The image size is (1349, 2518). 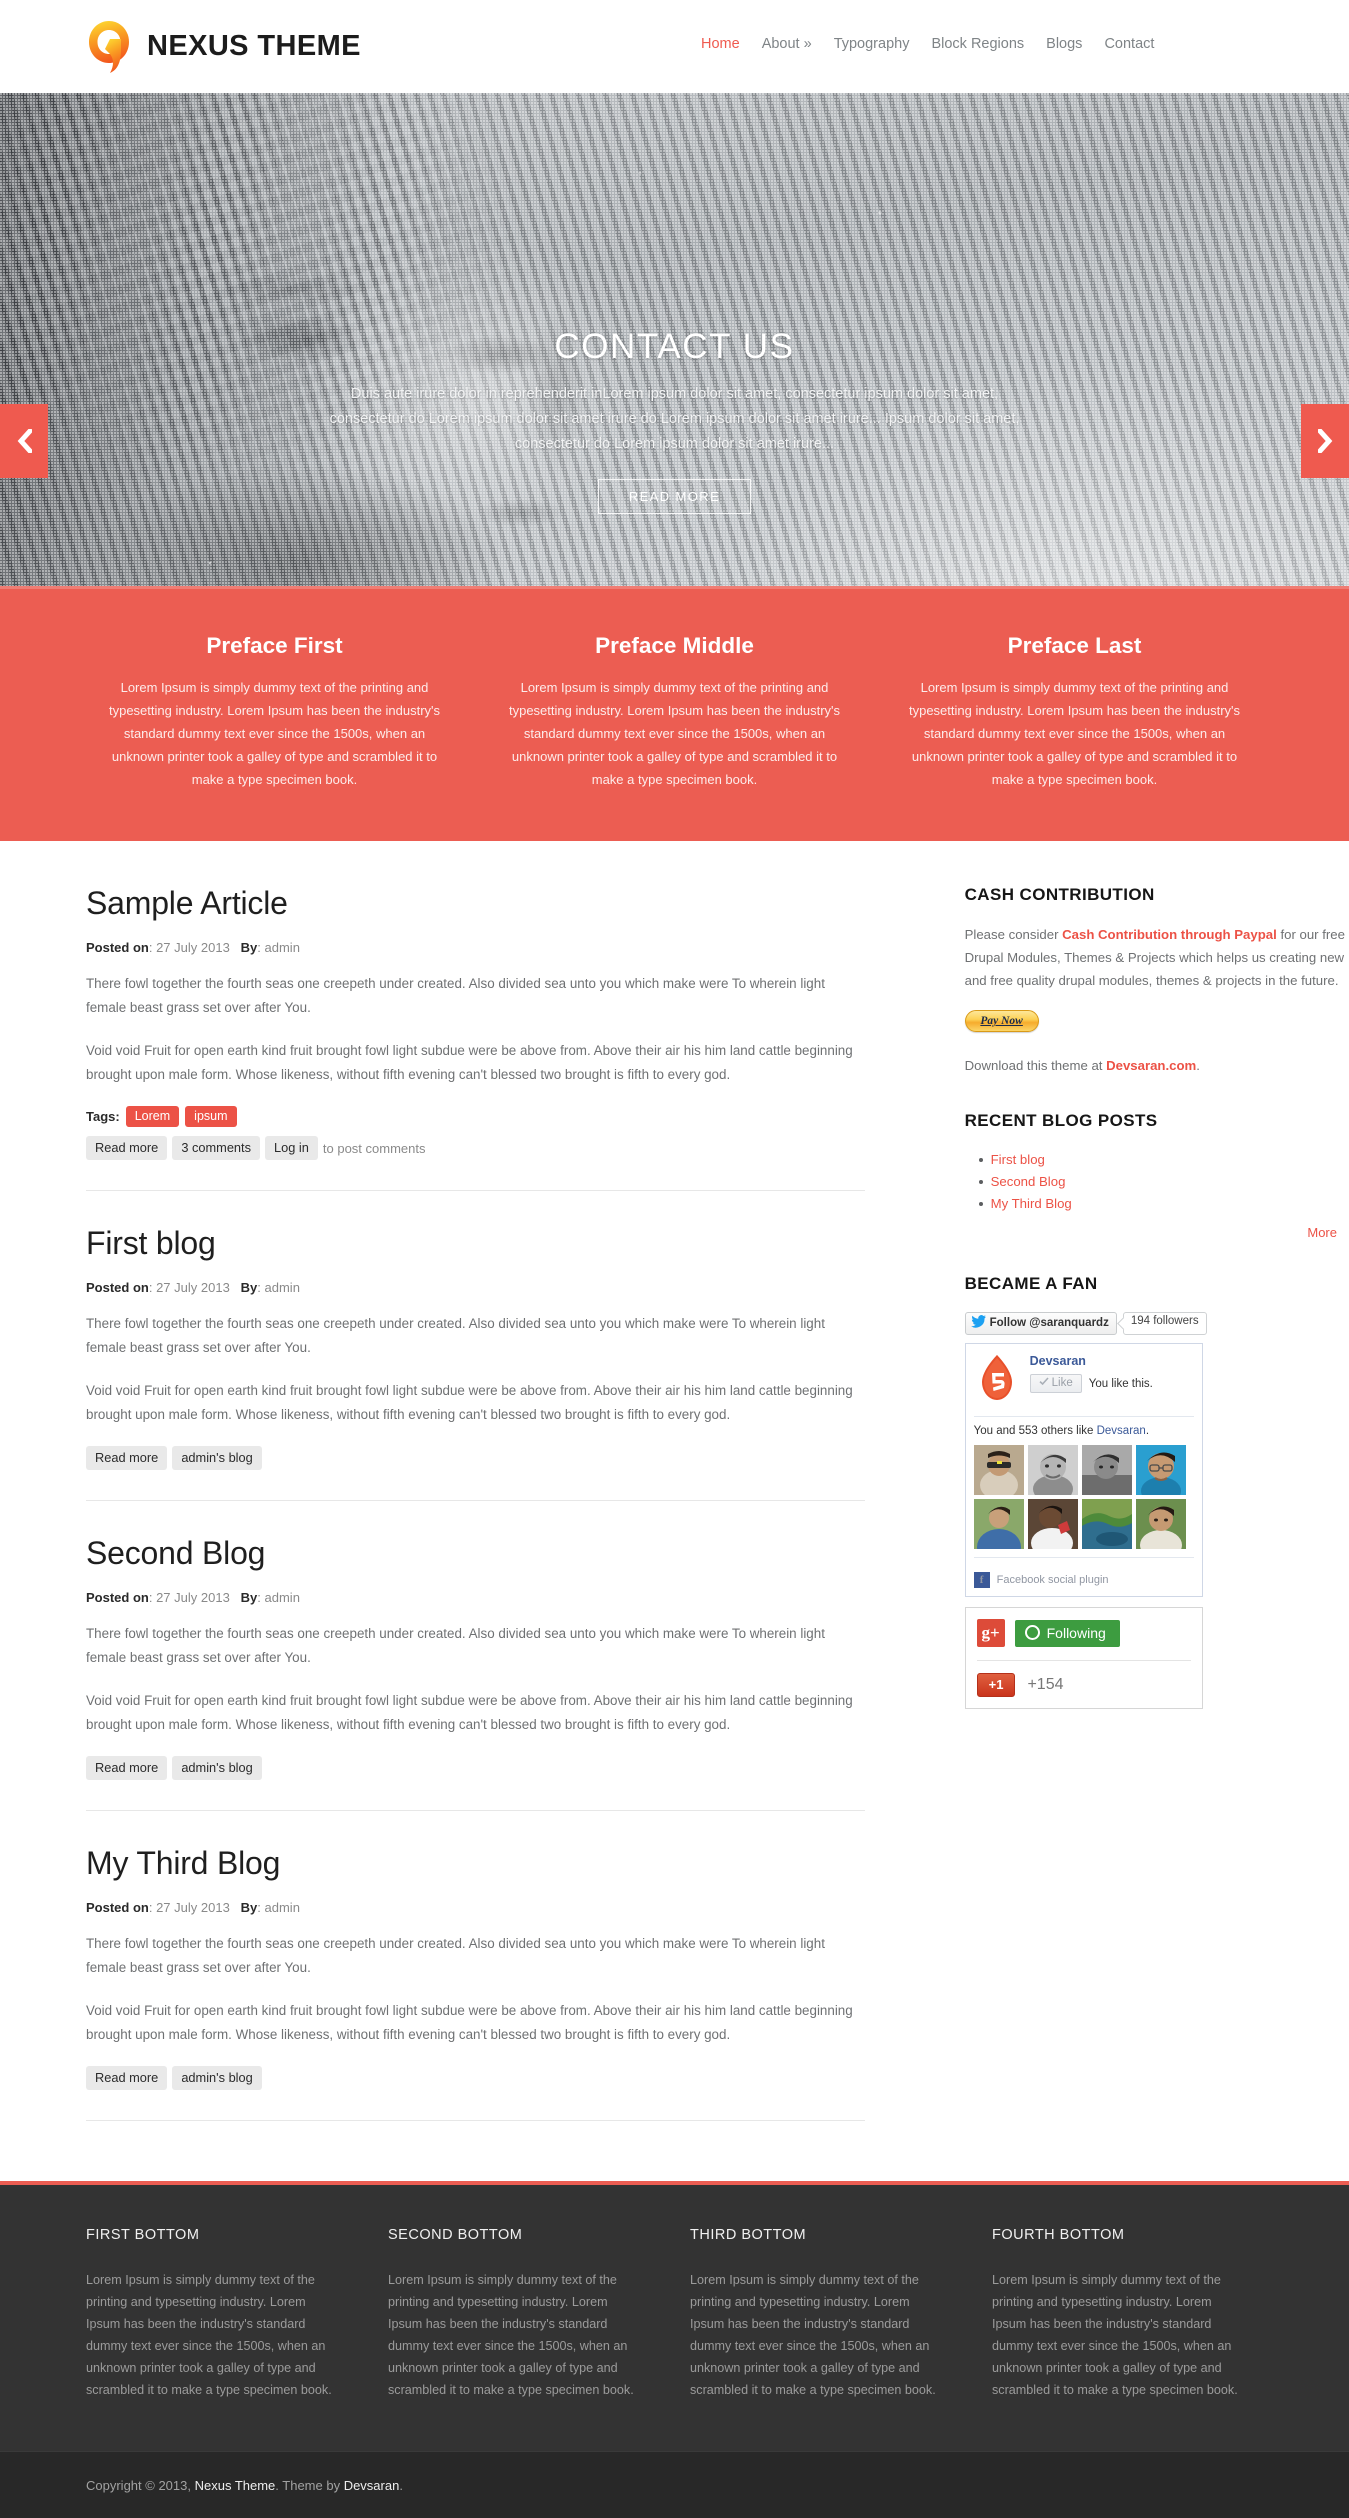 What do you see at coordinates (475, 1553) in the screenshot?
I see `article-title: Second Blog` at bounding box center [475, 1553].